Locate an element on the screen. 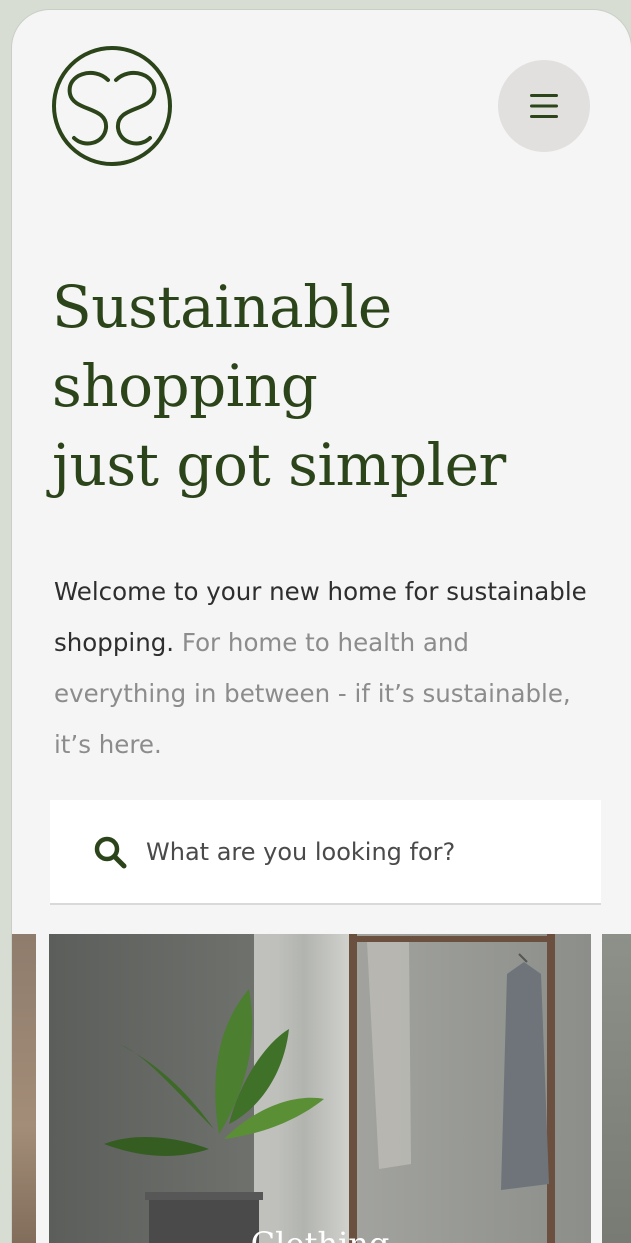 This screenshot has height=1243, width=631. menu-button is located at coordinates (544, 106).